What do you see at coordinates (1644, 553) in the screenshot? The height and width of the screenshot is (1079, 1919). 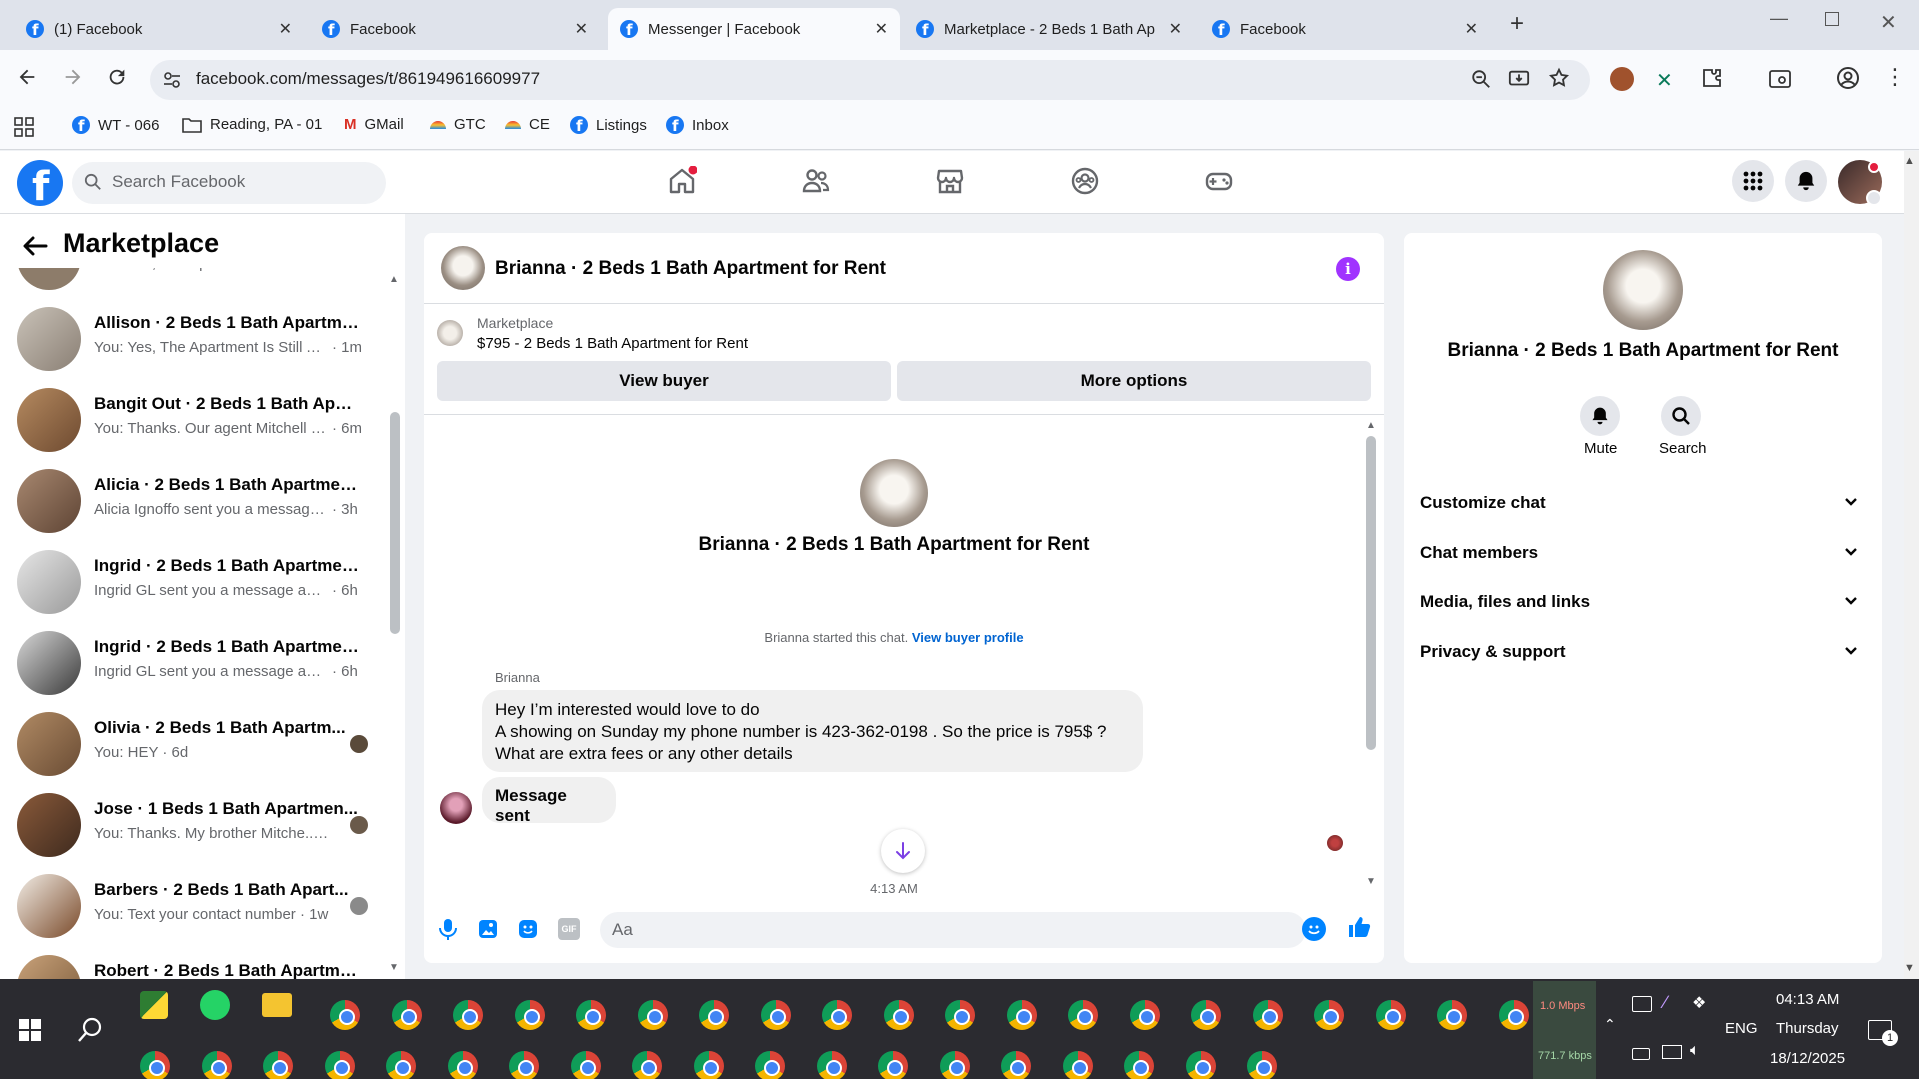 I see `chat-members-section: Chat members` at bounding box center [1644, 553].